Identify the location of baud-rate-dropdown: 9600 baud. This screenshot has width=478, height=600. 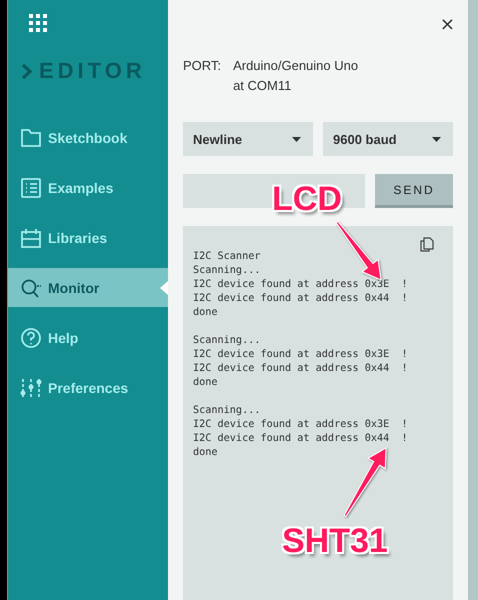
(388, 139).